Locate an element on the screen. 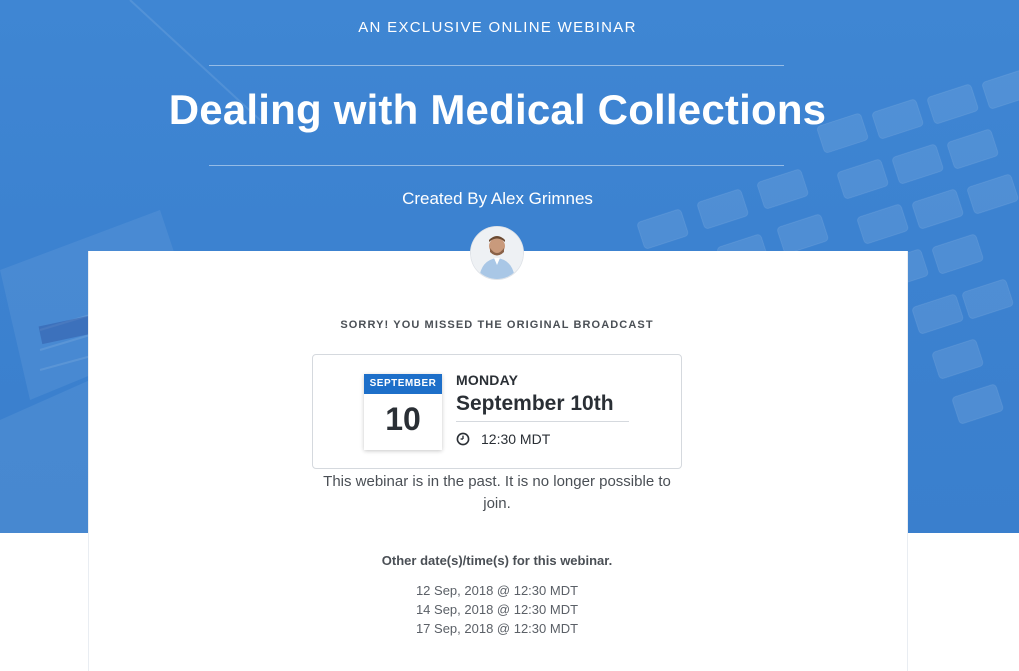 This screenshot has width=1019, height=671. presenter-photo is located at coordinates (497, 253).